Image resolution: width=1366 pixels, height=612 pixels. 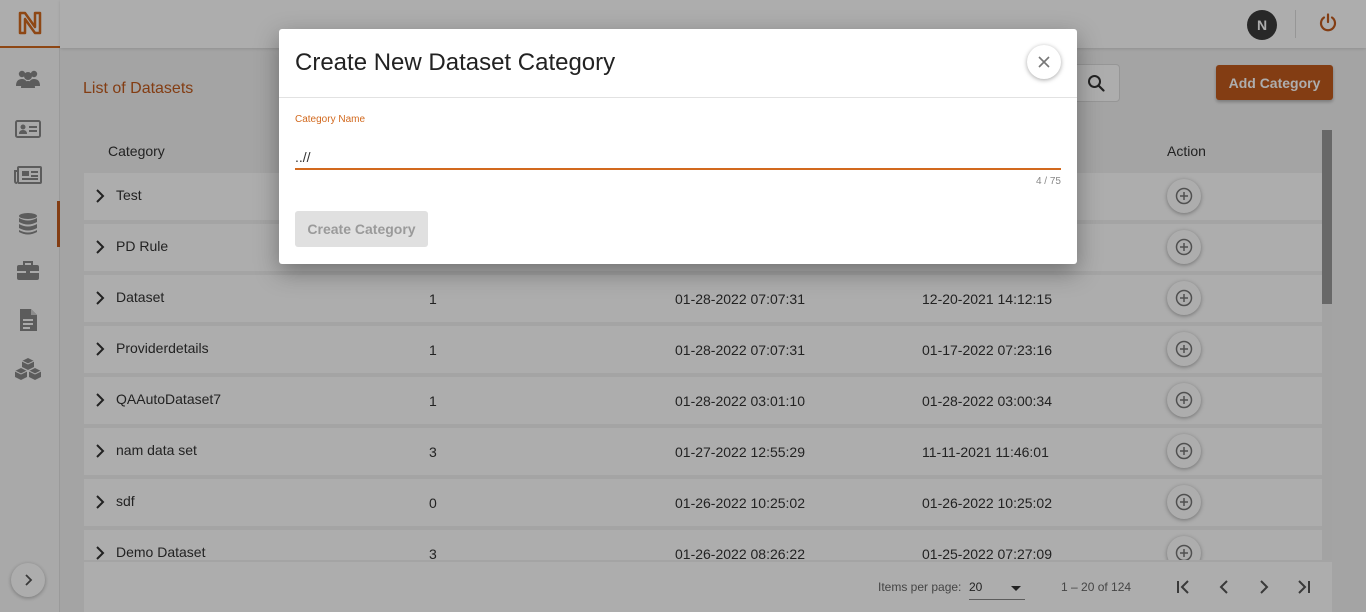 I want to click on close-dialog-button, so click(x=1044, y=62).